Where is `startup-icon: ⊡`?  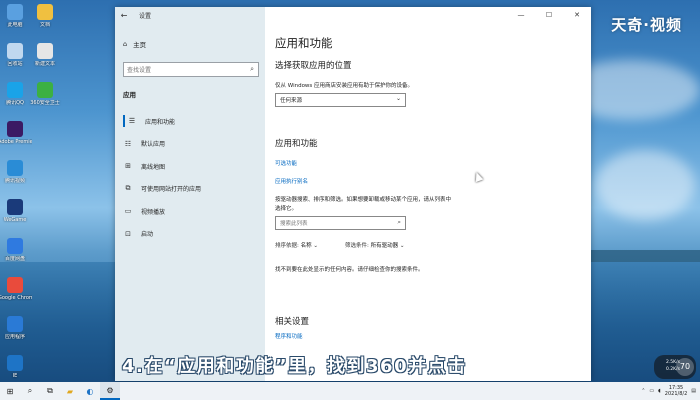 startup-icon: ⊡ is located at coordinates (128, 233).